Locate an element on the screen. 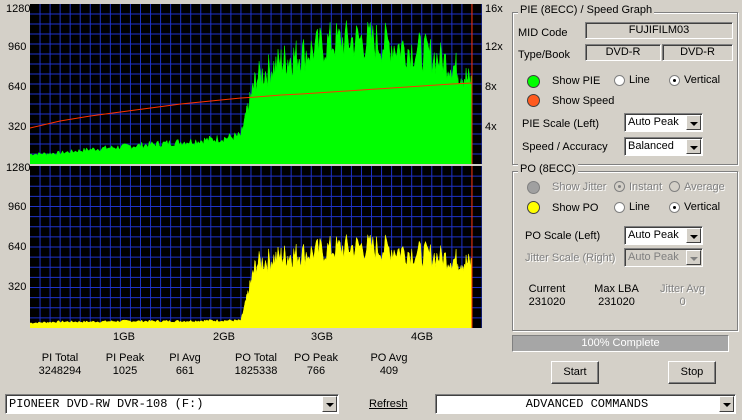  po-line-label: Line is located at coordinates (639, 207).